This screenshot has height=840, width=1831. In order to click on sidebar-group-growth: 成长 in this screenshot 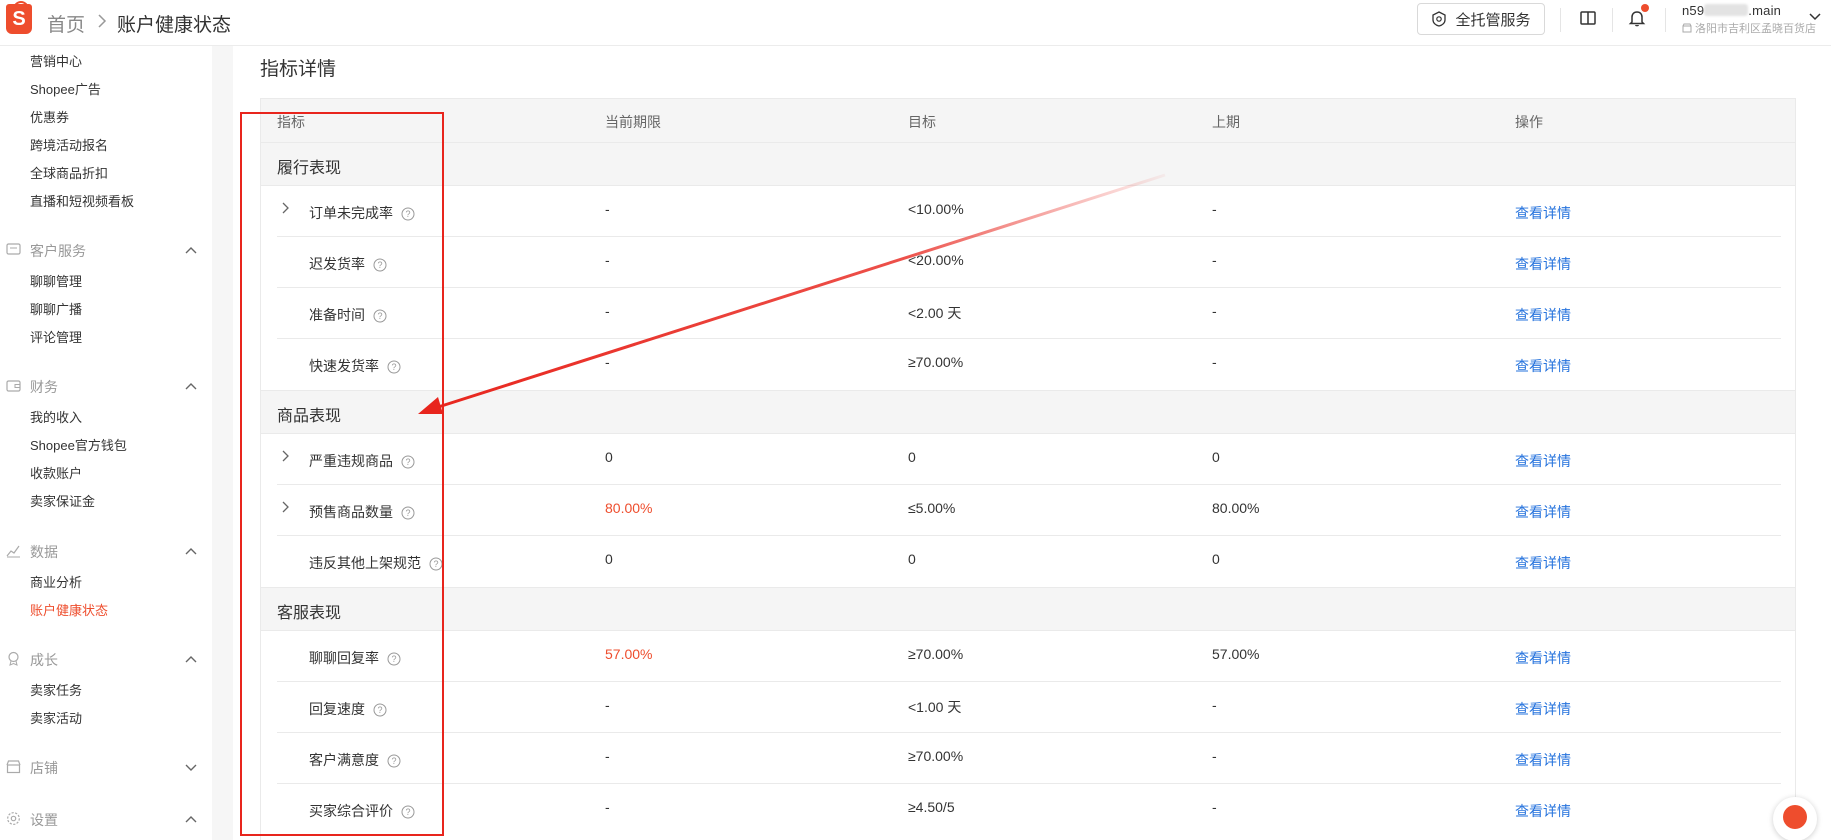, I will do `click(102, 659)`.